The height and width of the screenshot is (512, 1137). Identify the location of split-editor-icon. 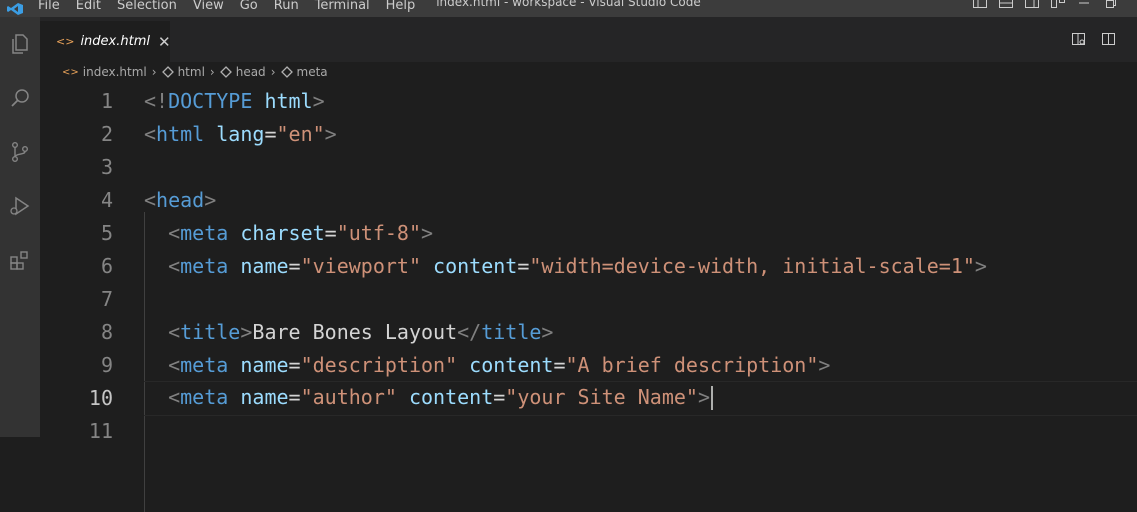
(1109, 39).